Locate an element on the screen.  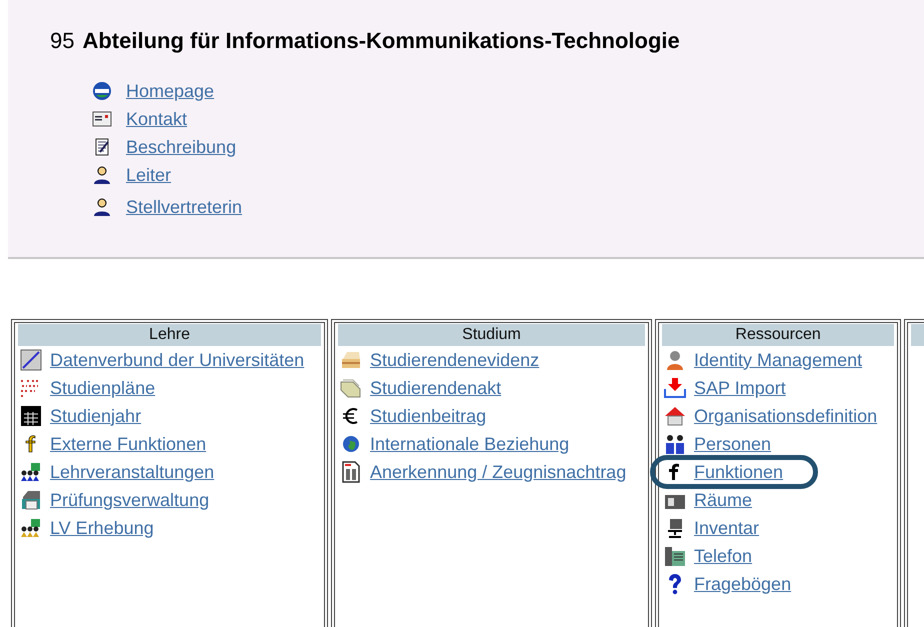
house-icon is located at coordinates (675, 416).